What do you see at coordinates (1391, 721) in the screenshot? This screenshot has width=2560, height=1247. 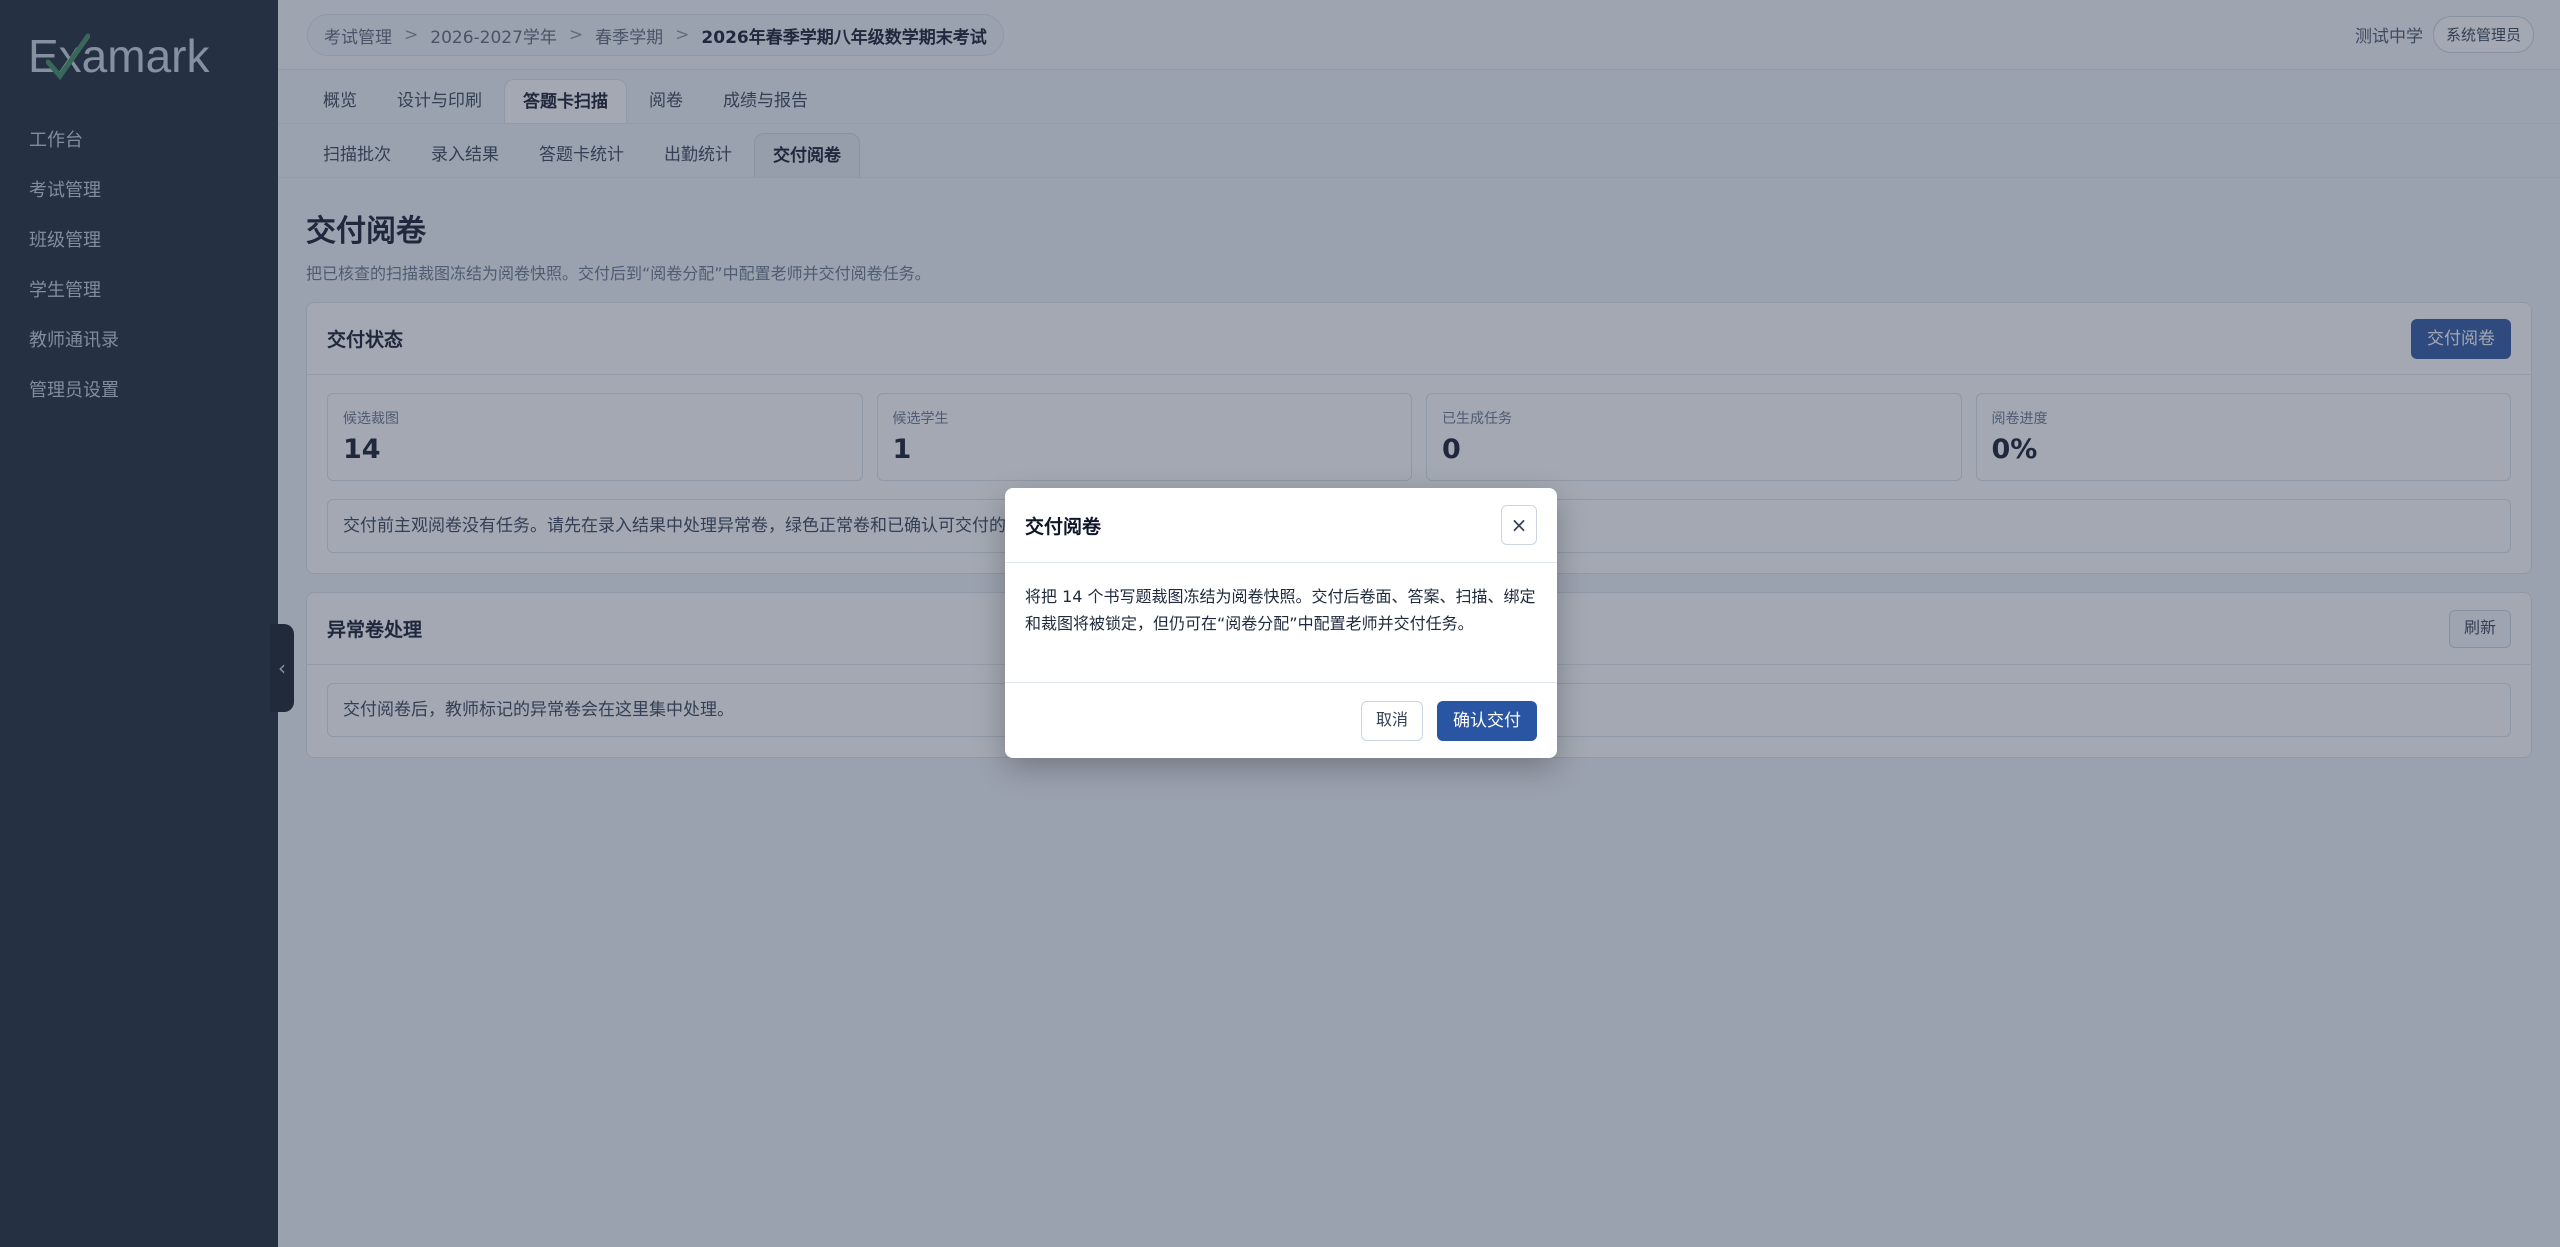 I see `cancel-button: 取消` at bounding box center [1391, 721].